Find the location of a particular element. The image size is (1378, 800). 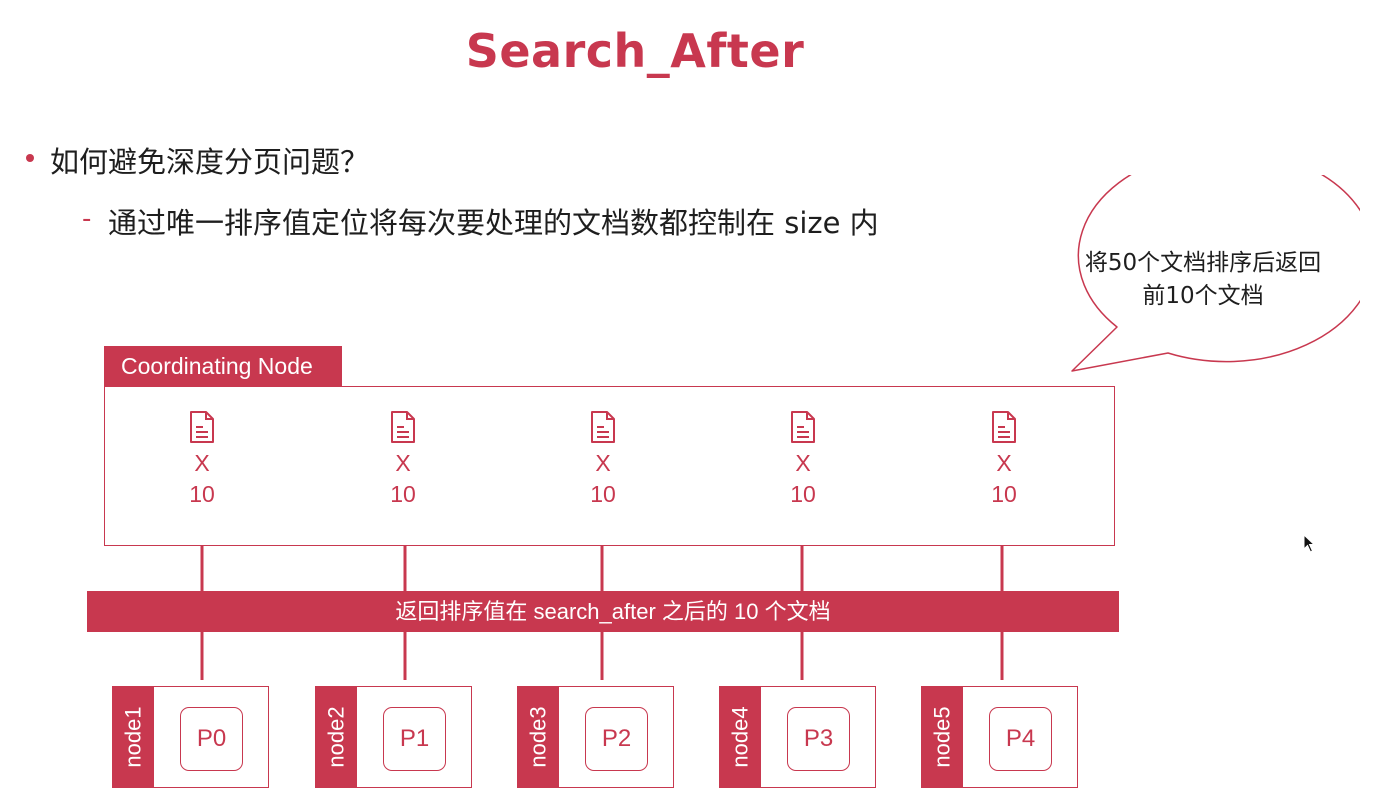

shard-box: P1 is located at coordinates (414, 739).